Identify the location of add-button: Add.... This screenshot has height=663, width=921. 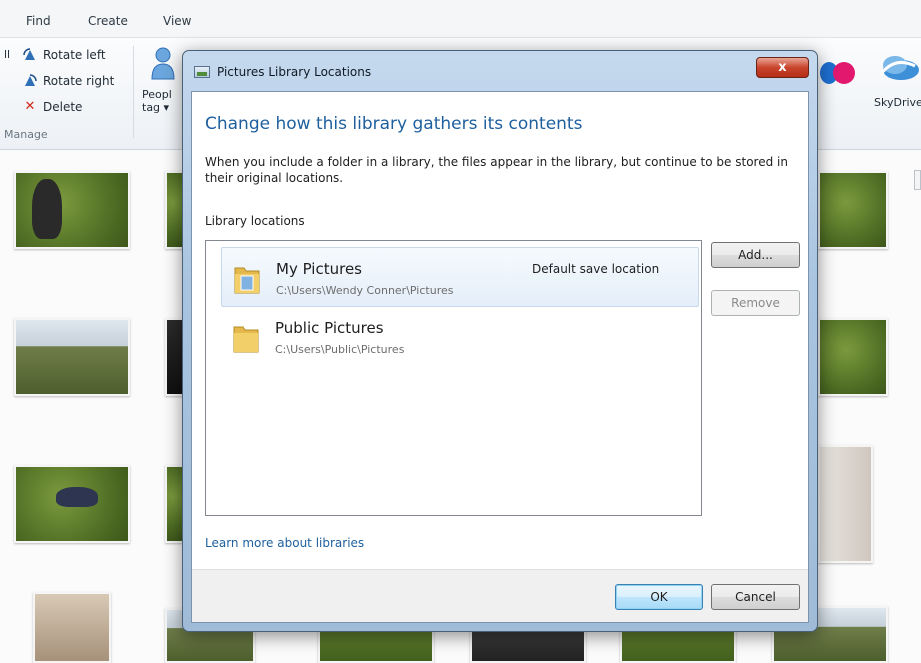
(755, 255).